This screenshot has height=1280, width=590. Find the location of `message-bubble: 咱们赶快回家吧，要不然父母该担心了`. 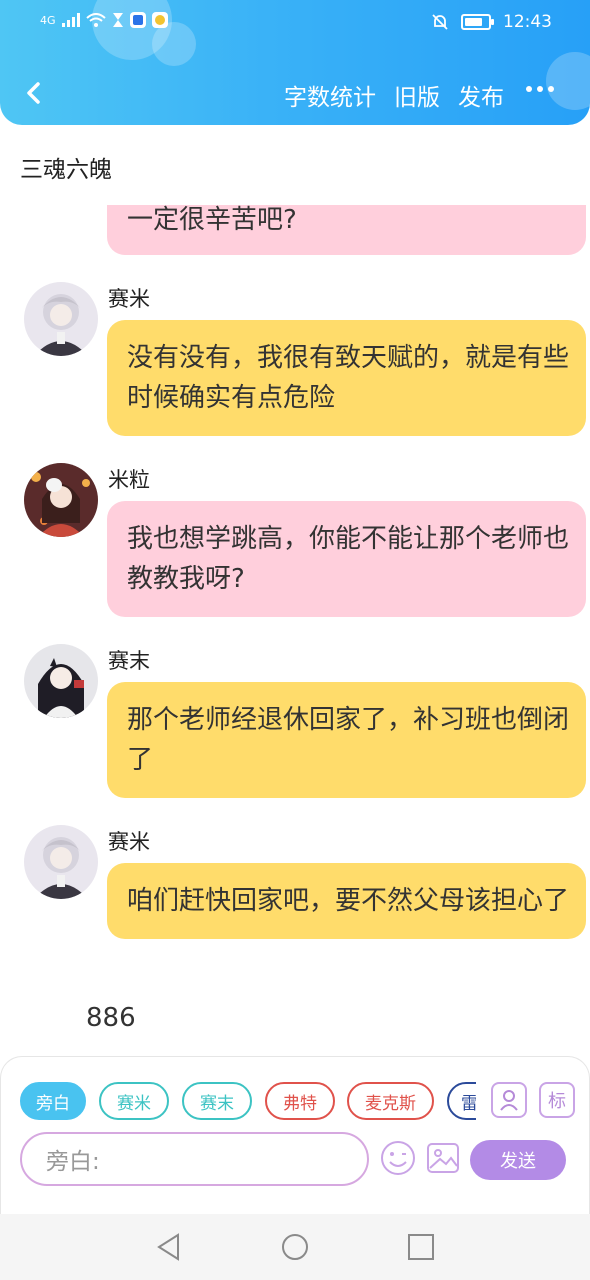

message-bubble: 咱们赶快回家吧，要不然父母该担心了 is located at coordinates (346, 901).